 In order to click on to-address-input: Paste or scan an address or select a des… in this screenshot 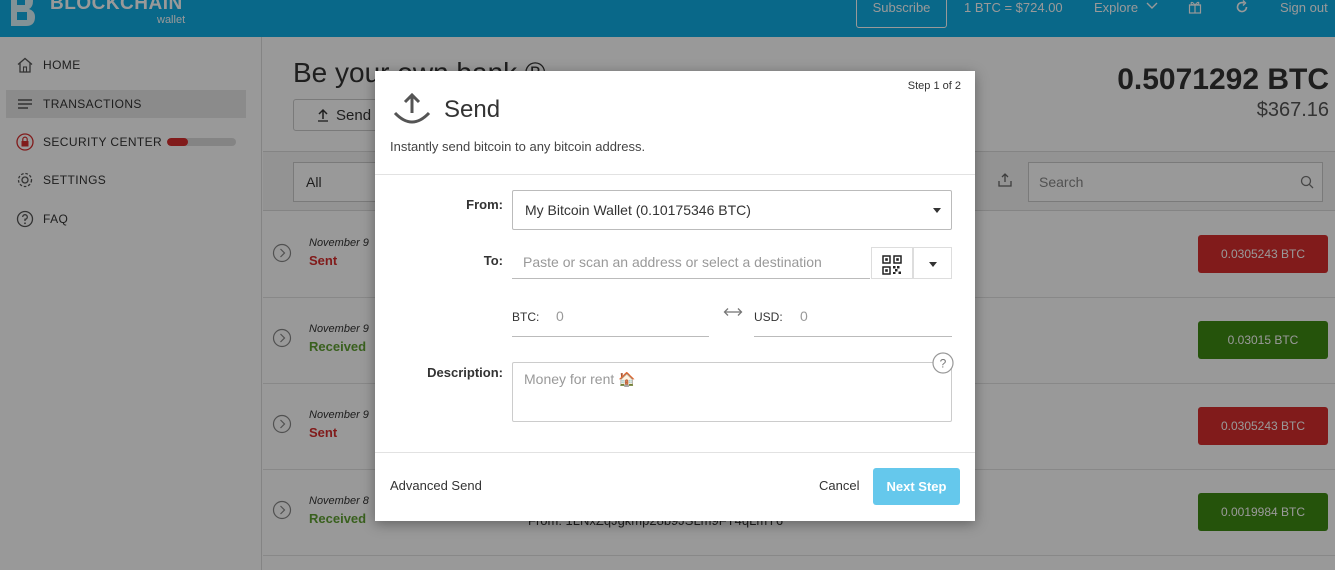, I will do `click(691, 263)`.